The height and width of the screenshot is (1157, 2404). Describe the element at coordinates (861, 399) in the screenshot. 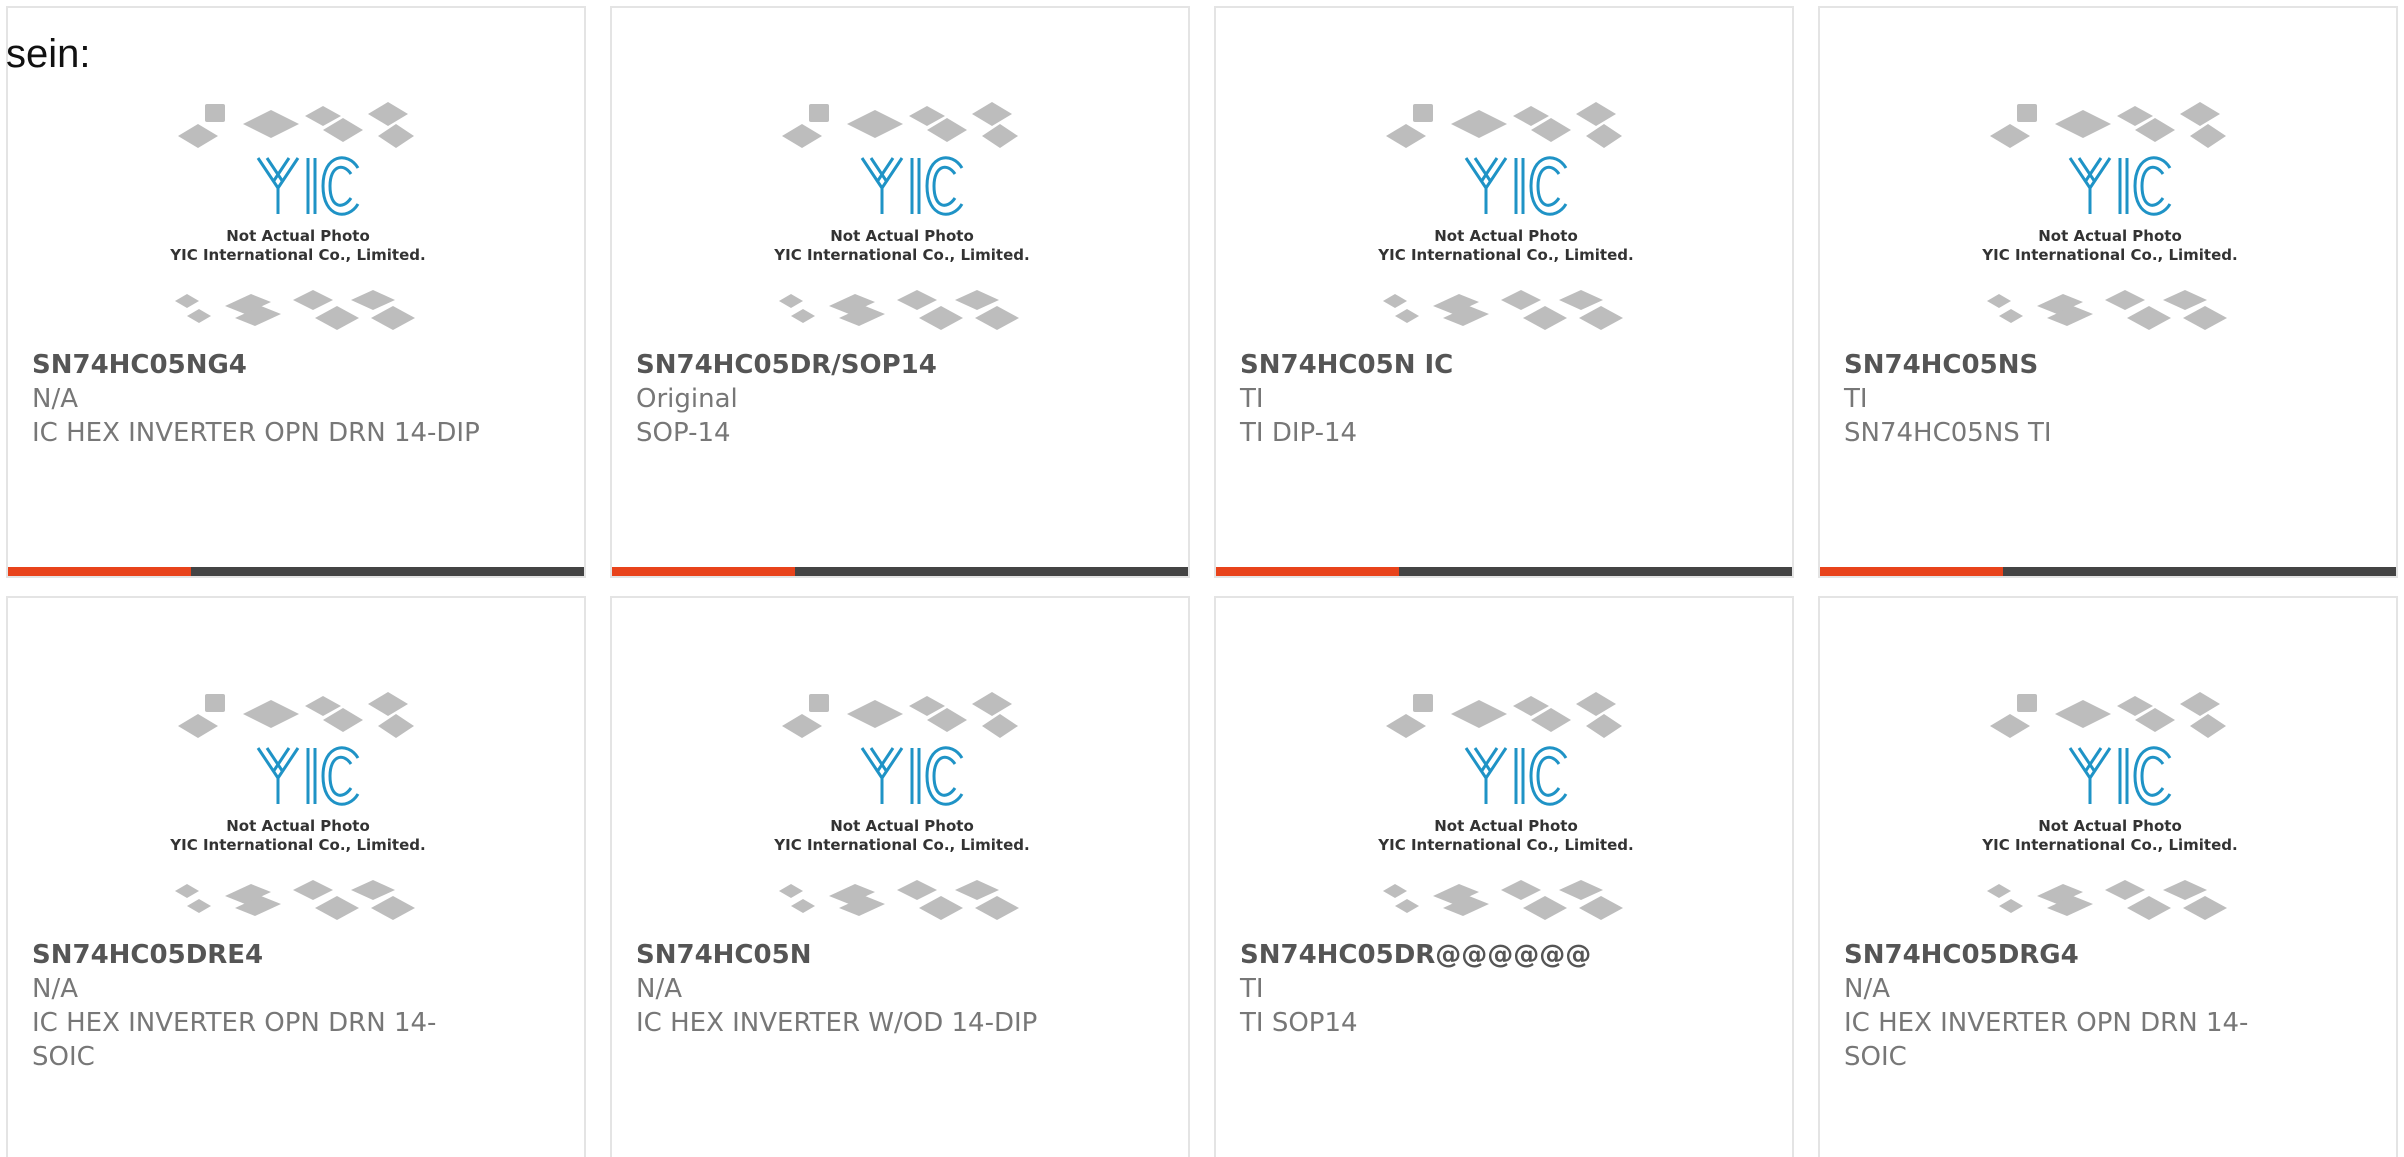

I see `product-info: SN74HC05DR/SOP14 Original SOP-14` at that location.